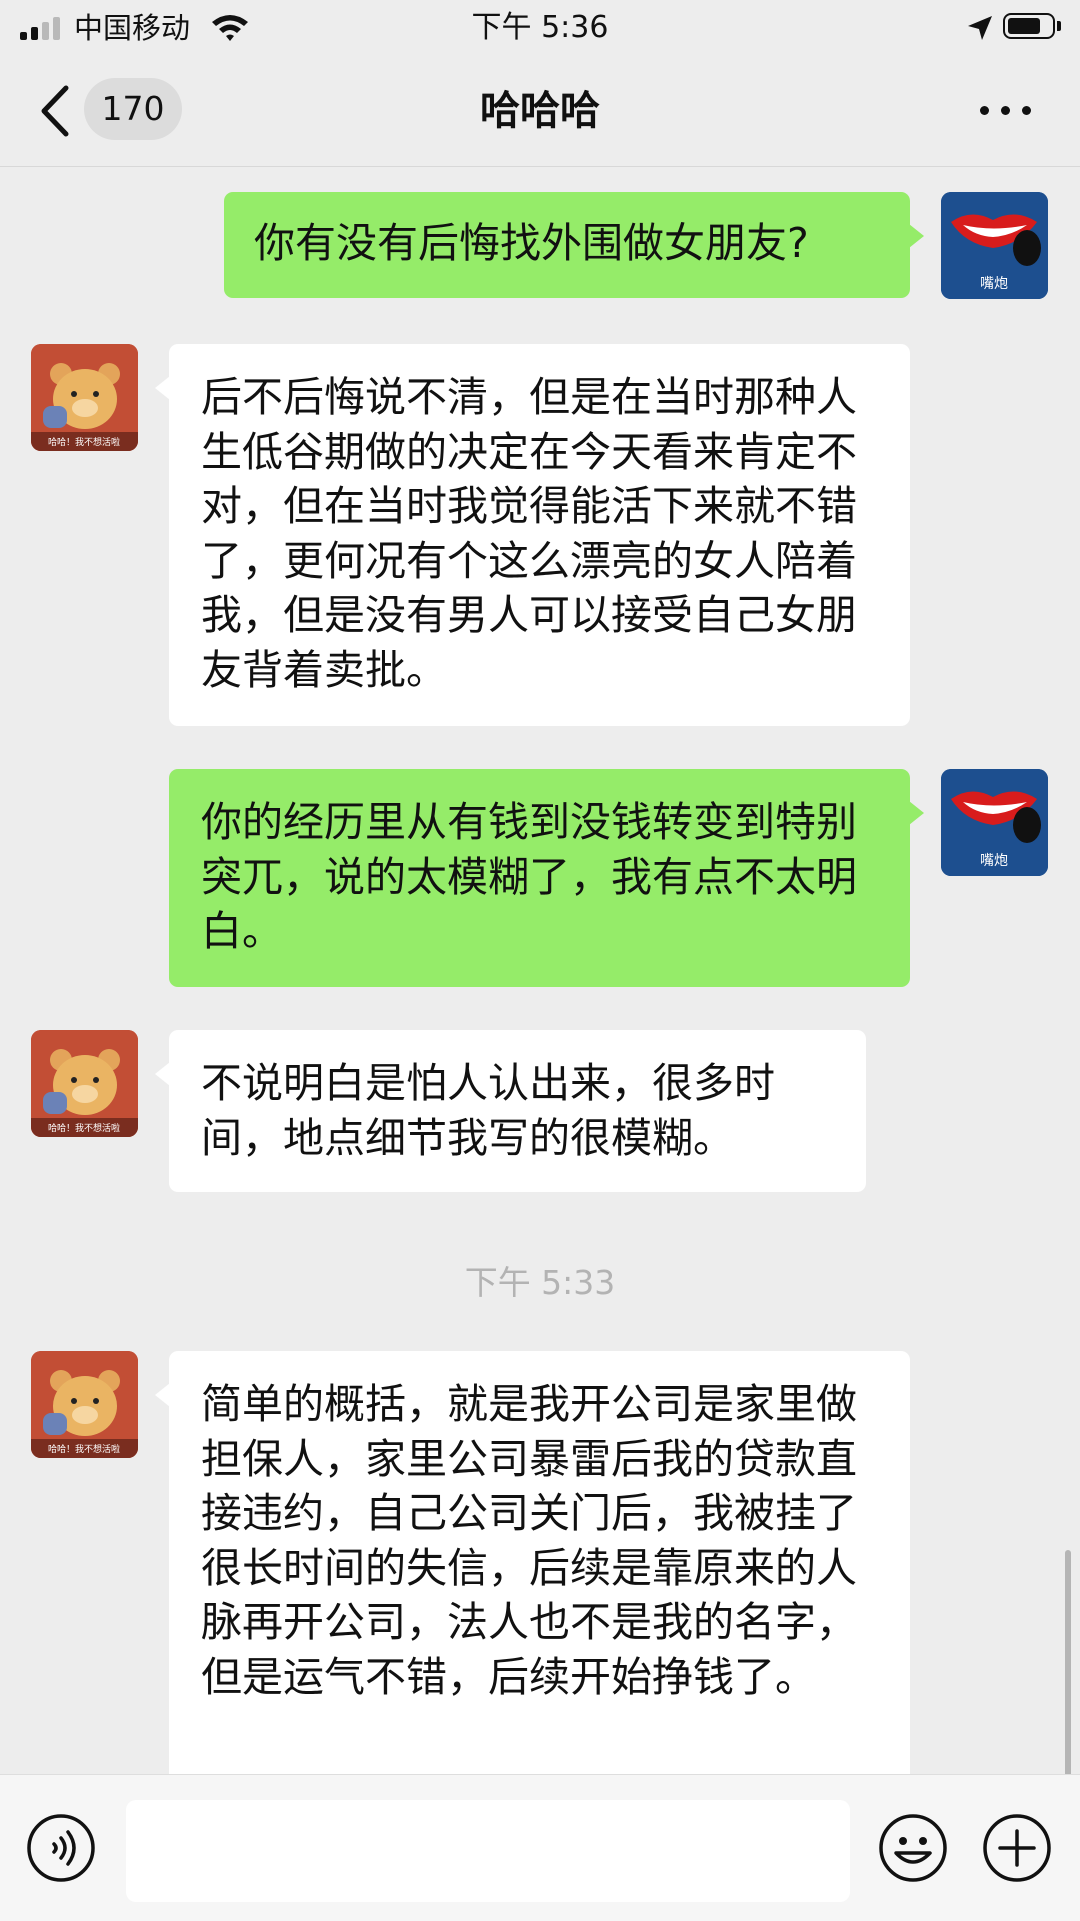 The width and height of the screenshot is (1080, 1921). I want to click on scrollbar, so click(1068, 1662).